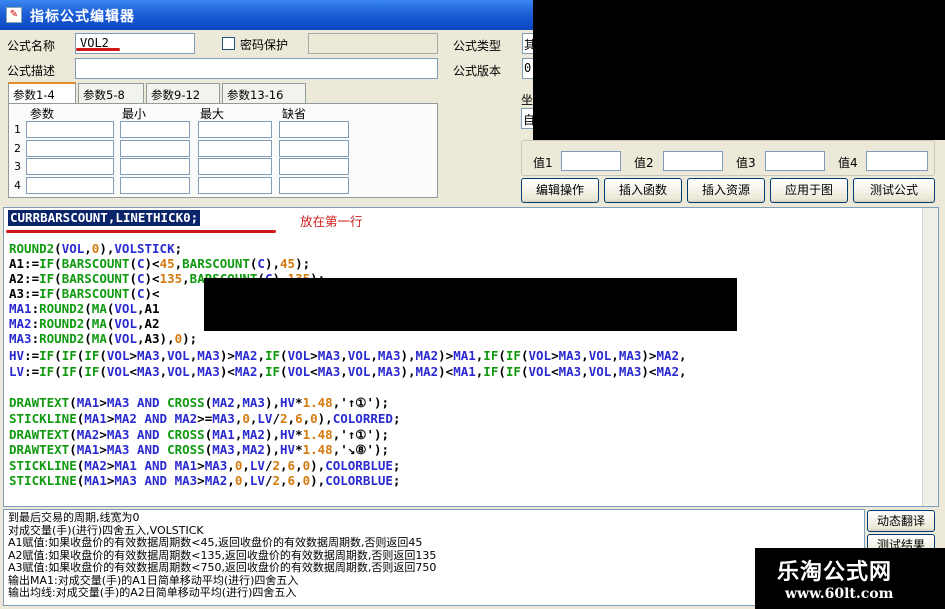 The width and height of the screenshot is (945, 609). Describe the element at coordinates (14, 15) in the screenshot. I see `app-icon: ✎` at that location.